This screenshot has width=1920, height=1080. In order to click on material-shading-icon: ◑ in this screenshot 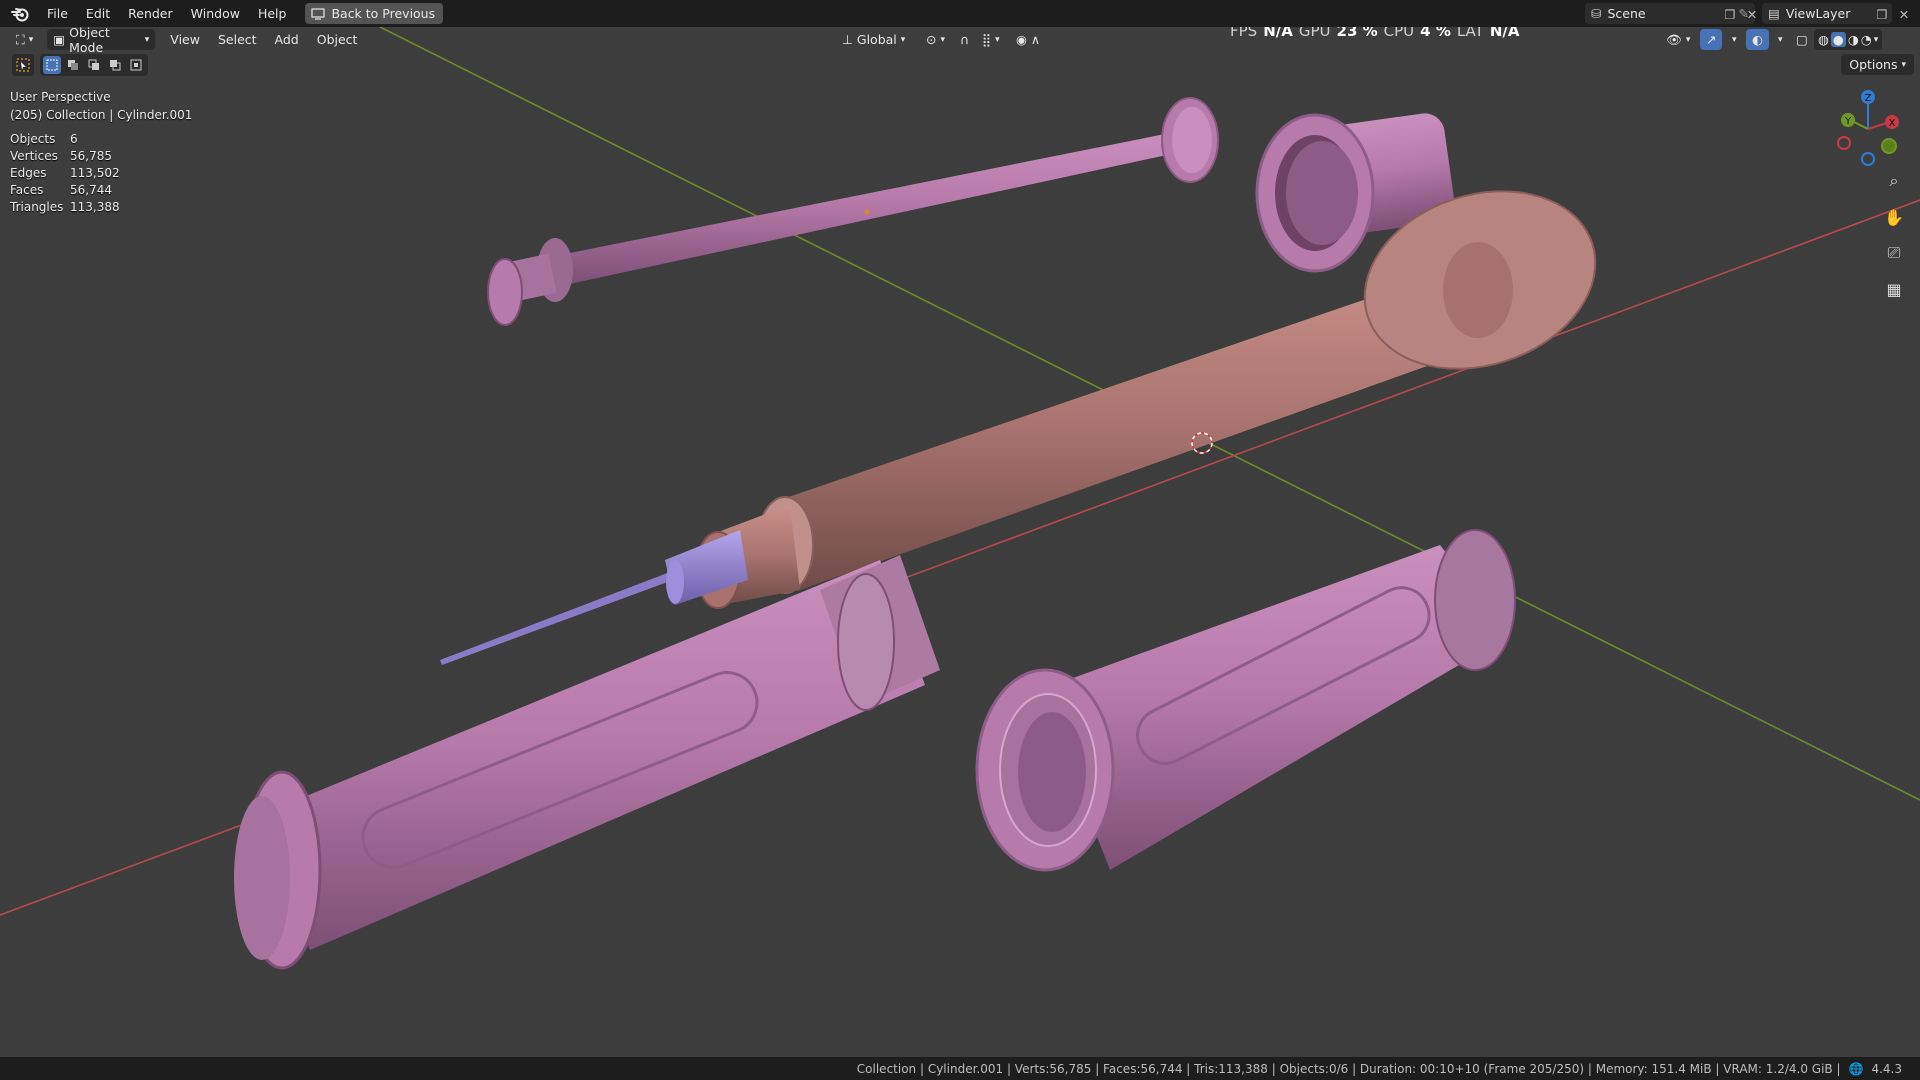, I will do `click(1853, 39)`.